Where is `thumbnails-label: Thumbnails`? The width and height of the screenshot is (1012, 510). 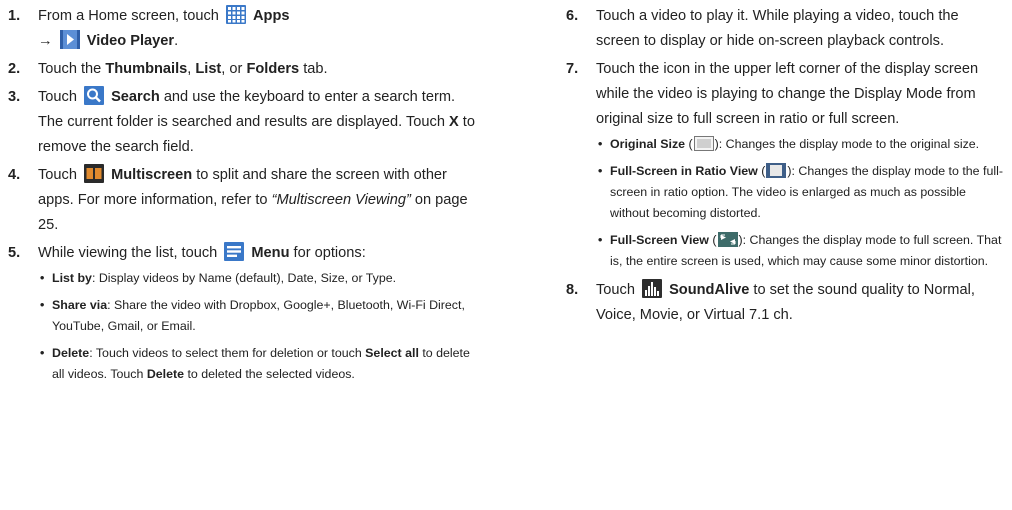
thumbnails-label: Thumbnails is located at coordinates (146, 69).